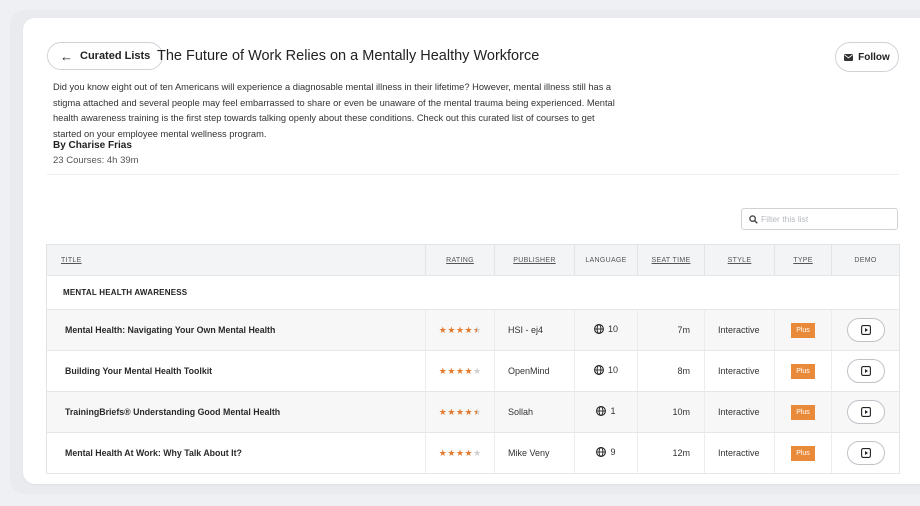 This screenshot has height=506, width=920. What do you see at coordinates (534, 453) in the screenshot?
I see `publisher-cell: Mike Veny` at bounding box center [534, 453].